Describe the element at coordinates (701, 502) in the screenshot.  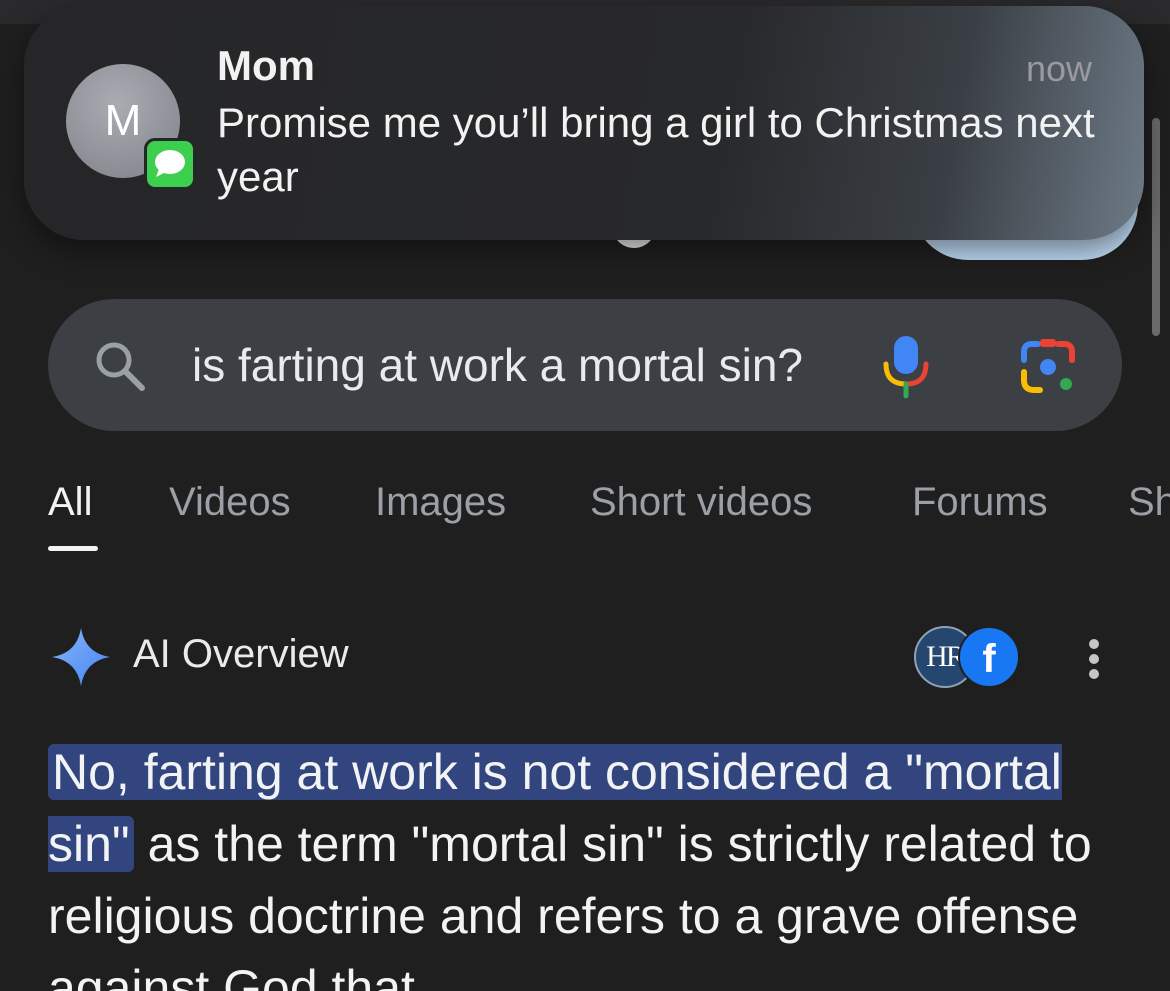
I see `tab-short-videos: Short videos` at that location.